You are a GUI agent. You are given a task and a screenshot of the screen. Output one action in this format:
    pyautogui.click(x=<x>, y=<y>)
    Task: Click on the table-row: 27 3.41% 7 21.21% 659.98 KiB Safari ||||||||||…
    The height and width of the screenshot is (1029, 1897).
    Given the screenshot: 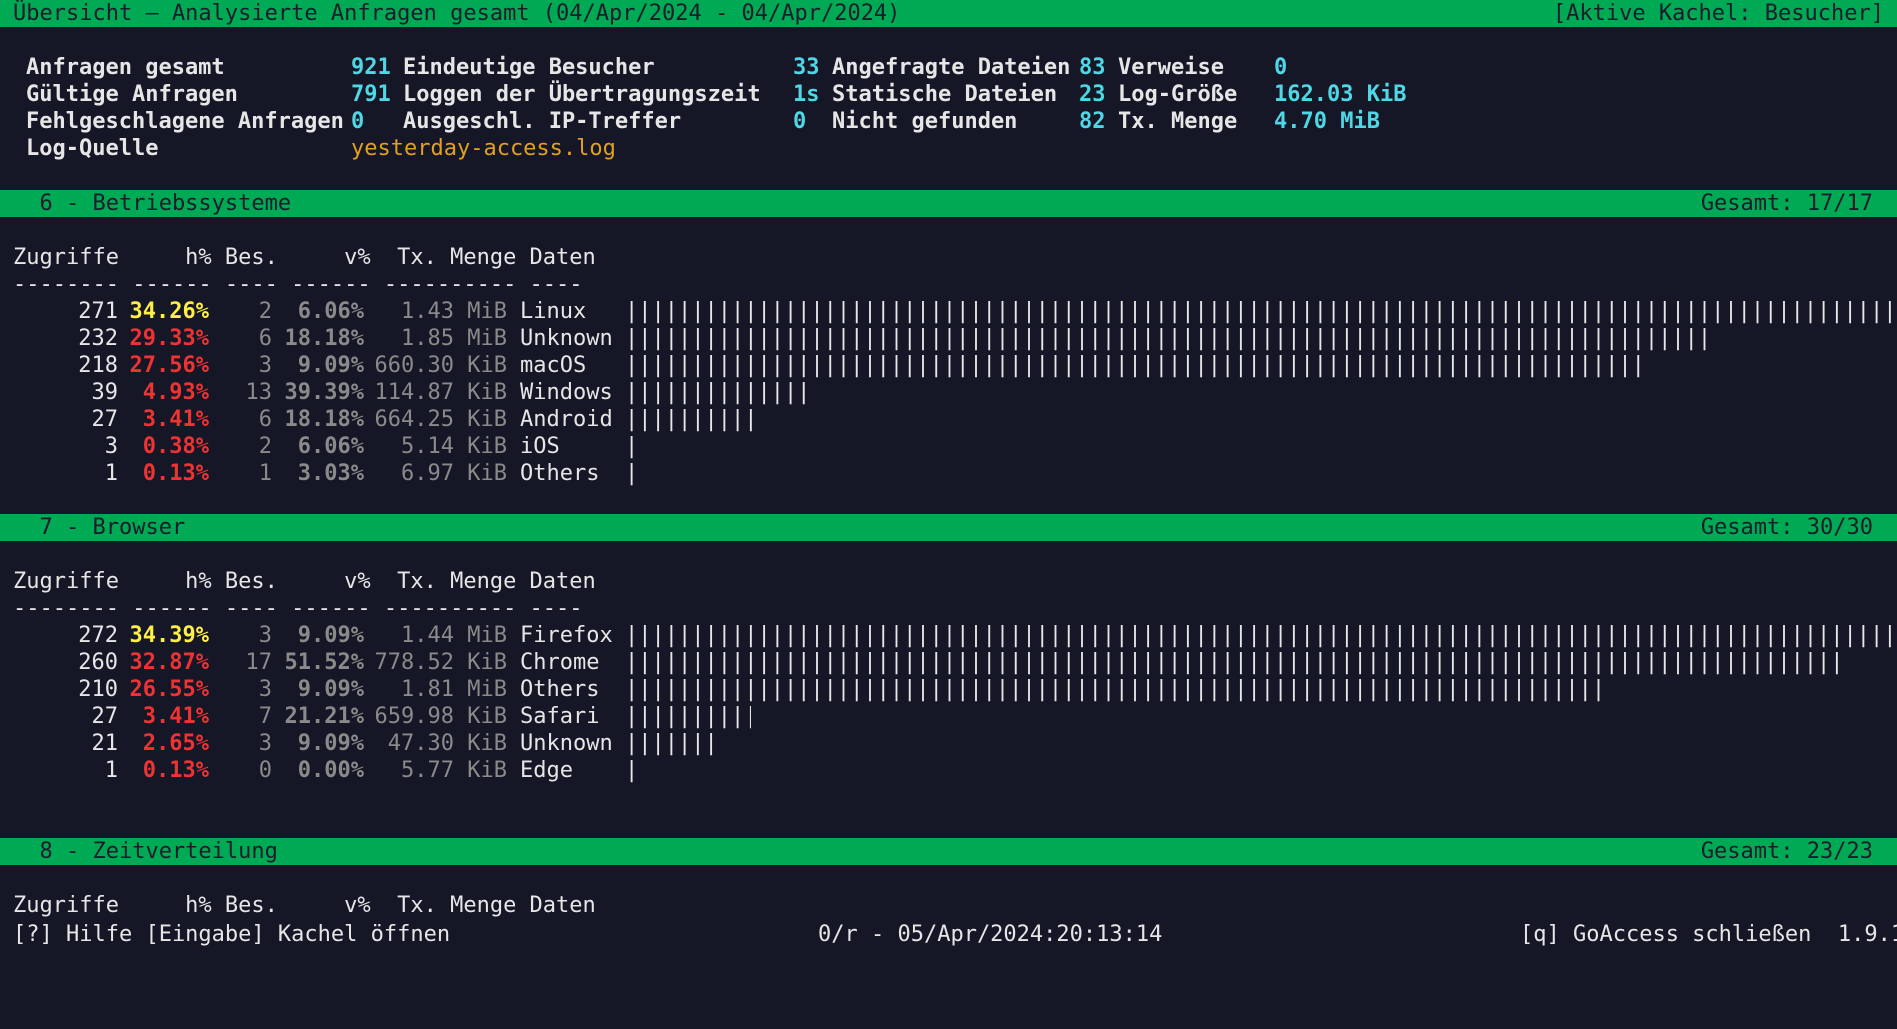 What is the action you would take?
    pyautogui.click(x=948, y=716)
    